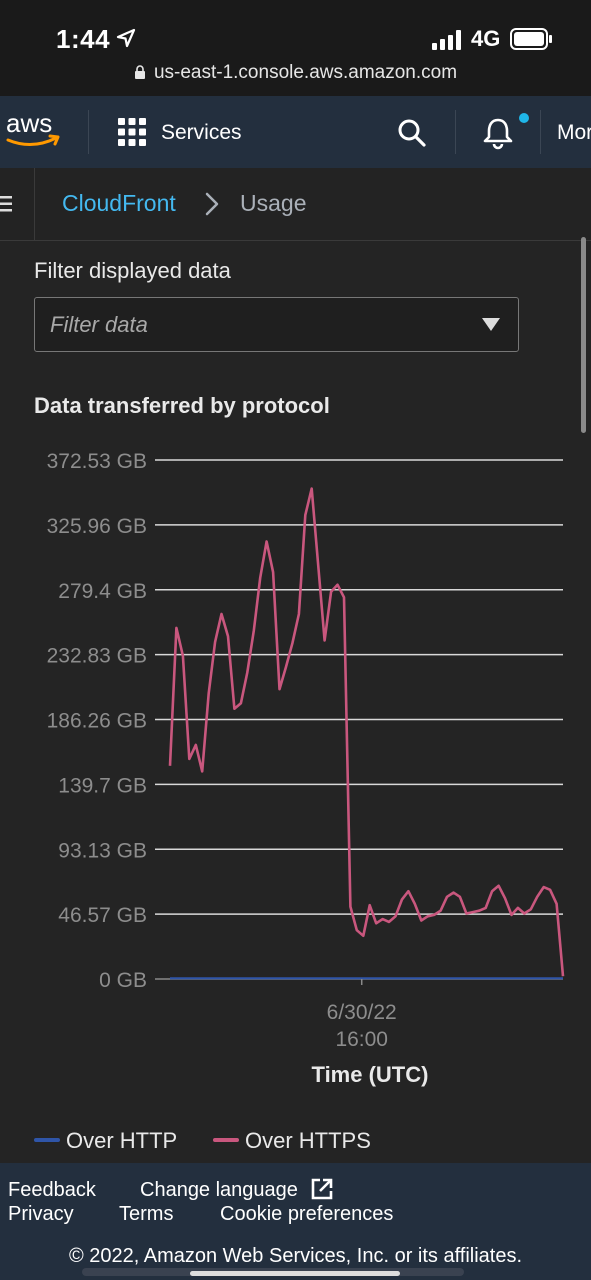  I want to click on y-tick-label: 93.13 GB, so click(102, 850).